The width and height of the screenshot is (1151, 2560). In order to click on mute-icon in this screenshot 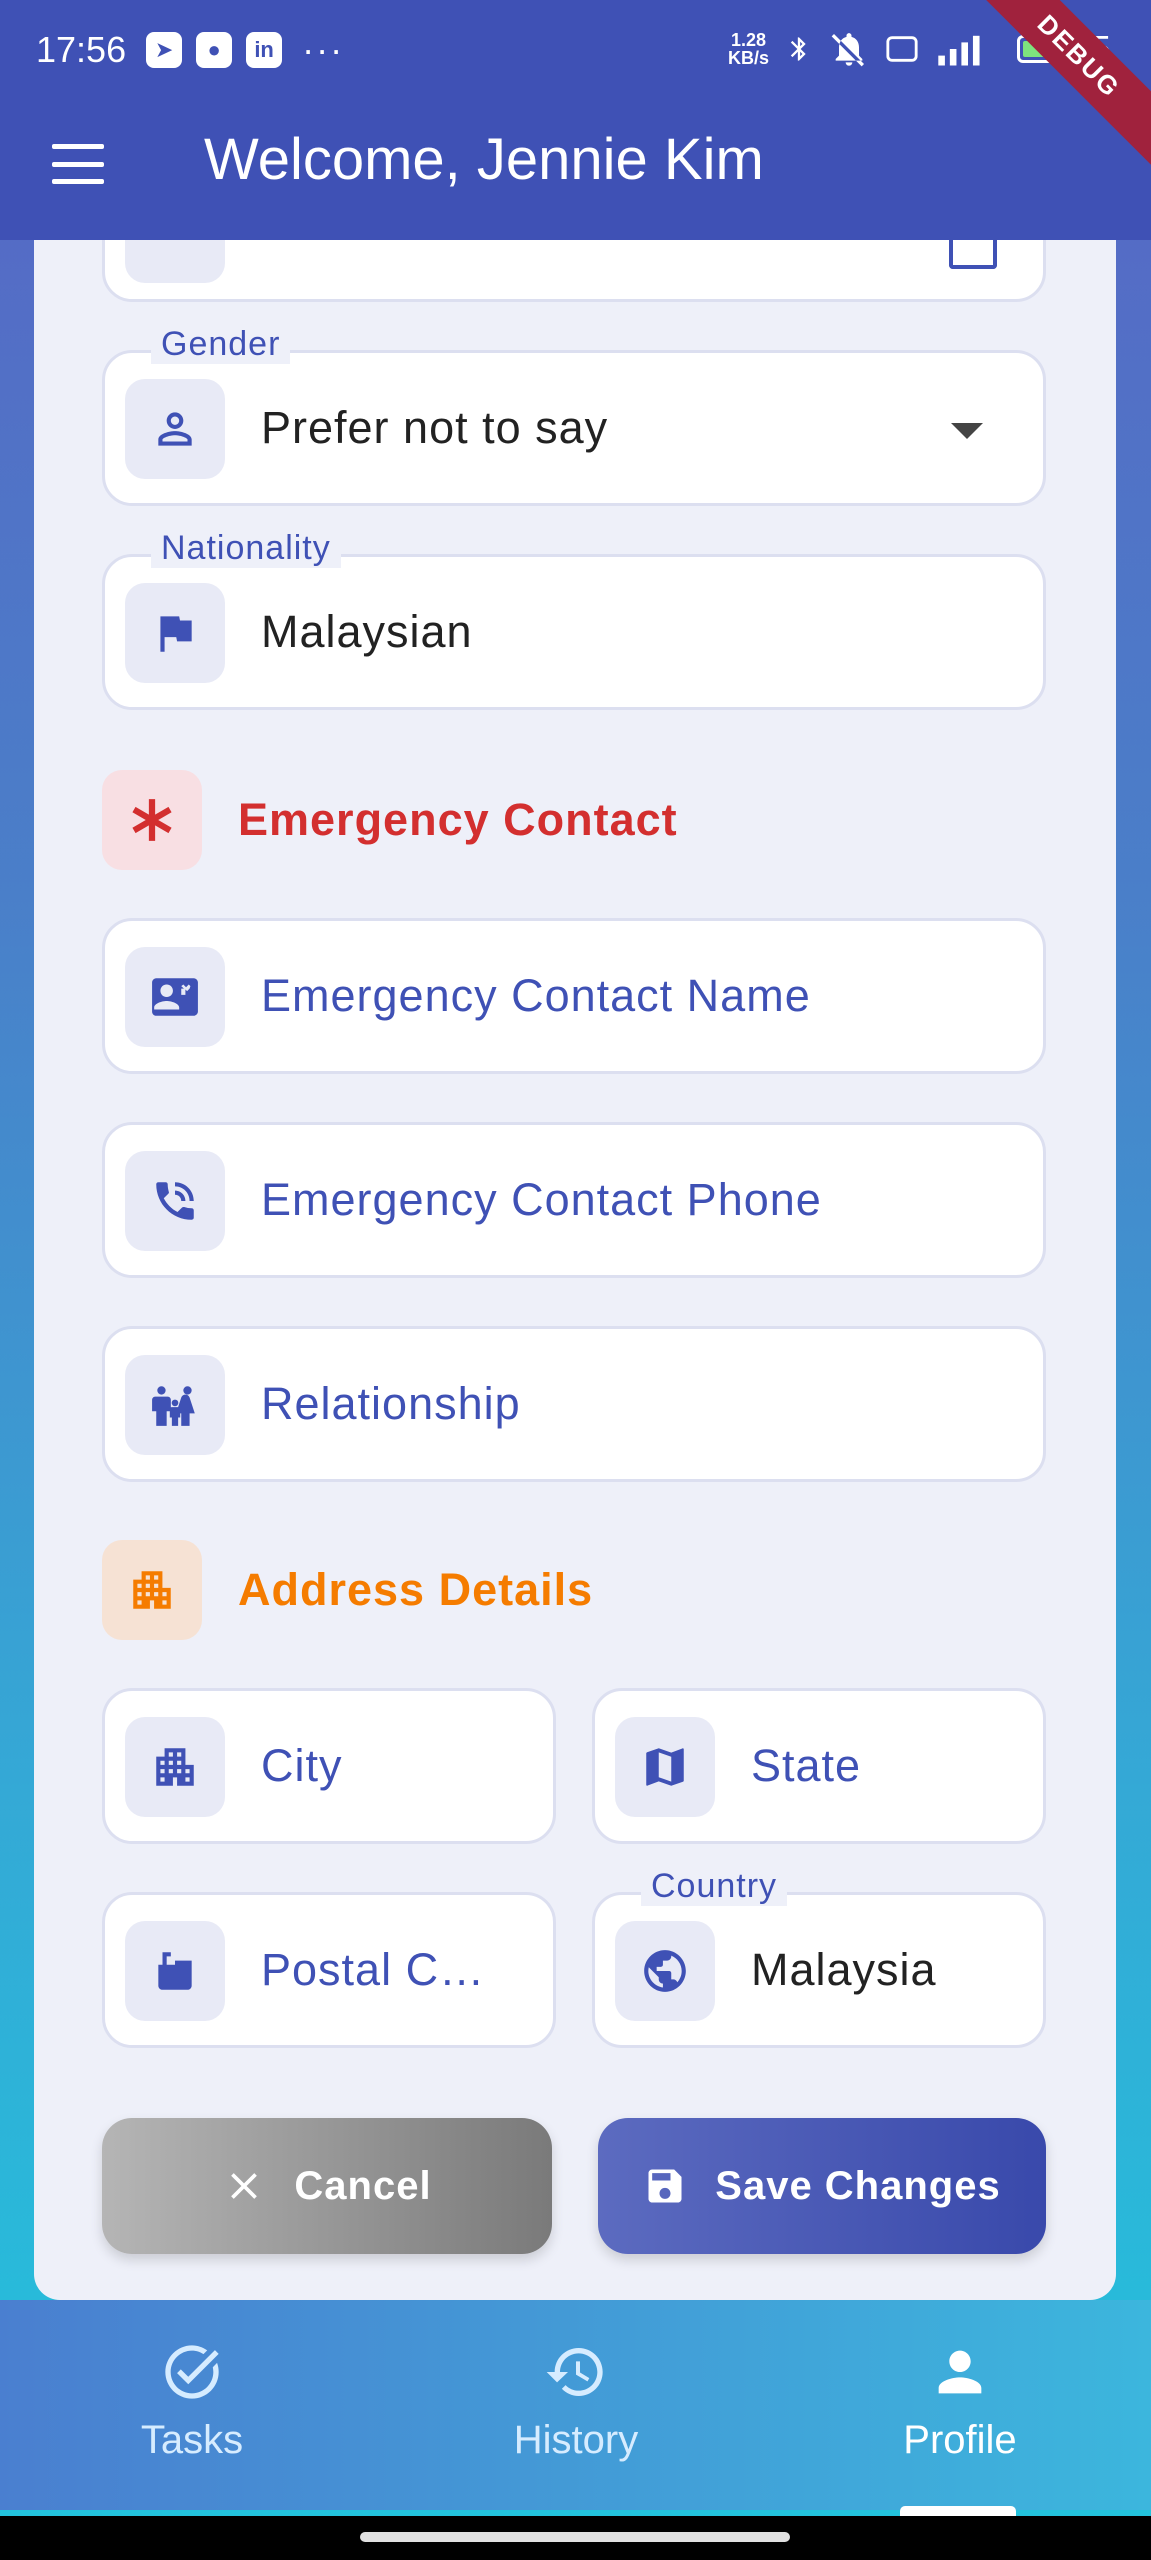, I will do `click(847, 50)`.